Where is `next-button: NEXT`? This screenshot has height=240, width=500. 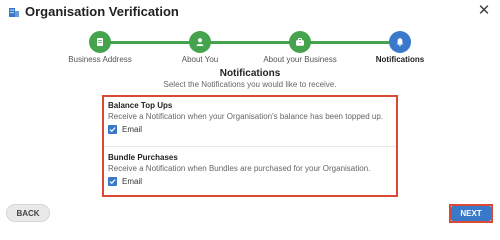 next-button: NEXT is located at coordinates (471, 213).